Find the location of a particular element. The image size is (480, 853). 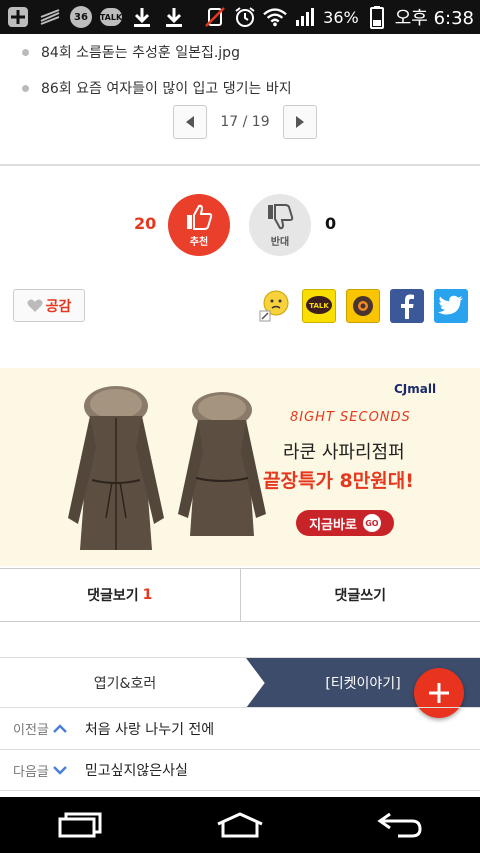

kakaostory-share-button is located at coordinates (363, 306).